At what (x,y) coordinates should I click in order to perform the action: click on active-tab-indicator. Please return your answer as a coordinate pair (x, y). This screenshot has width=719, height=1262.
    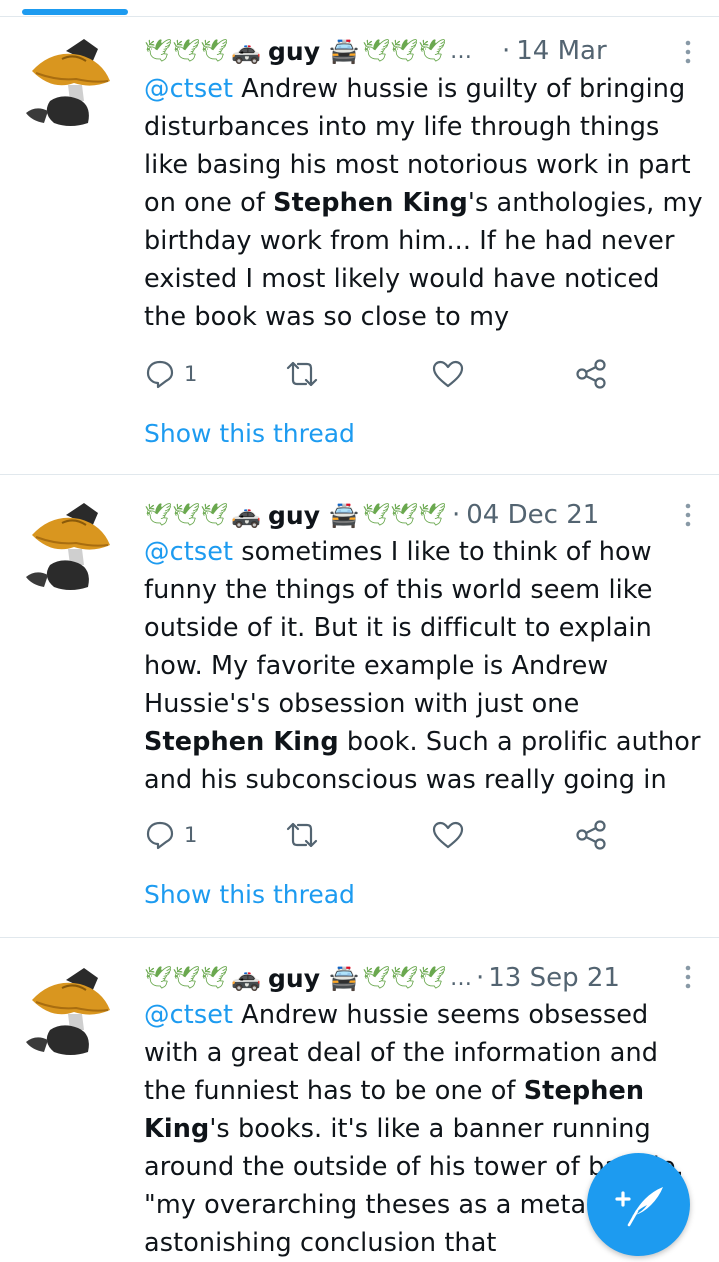
    Looking at the image, I should click on (75, 12).